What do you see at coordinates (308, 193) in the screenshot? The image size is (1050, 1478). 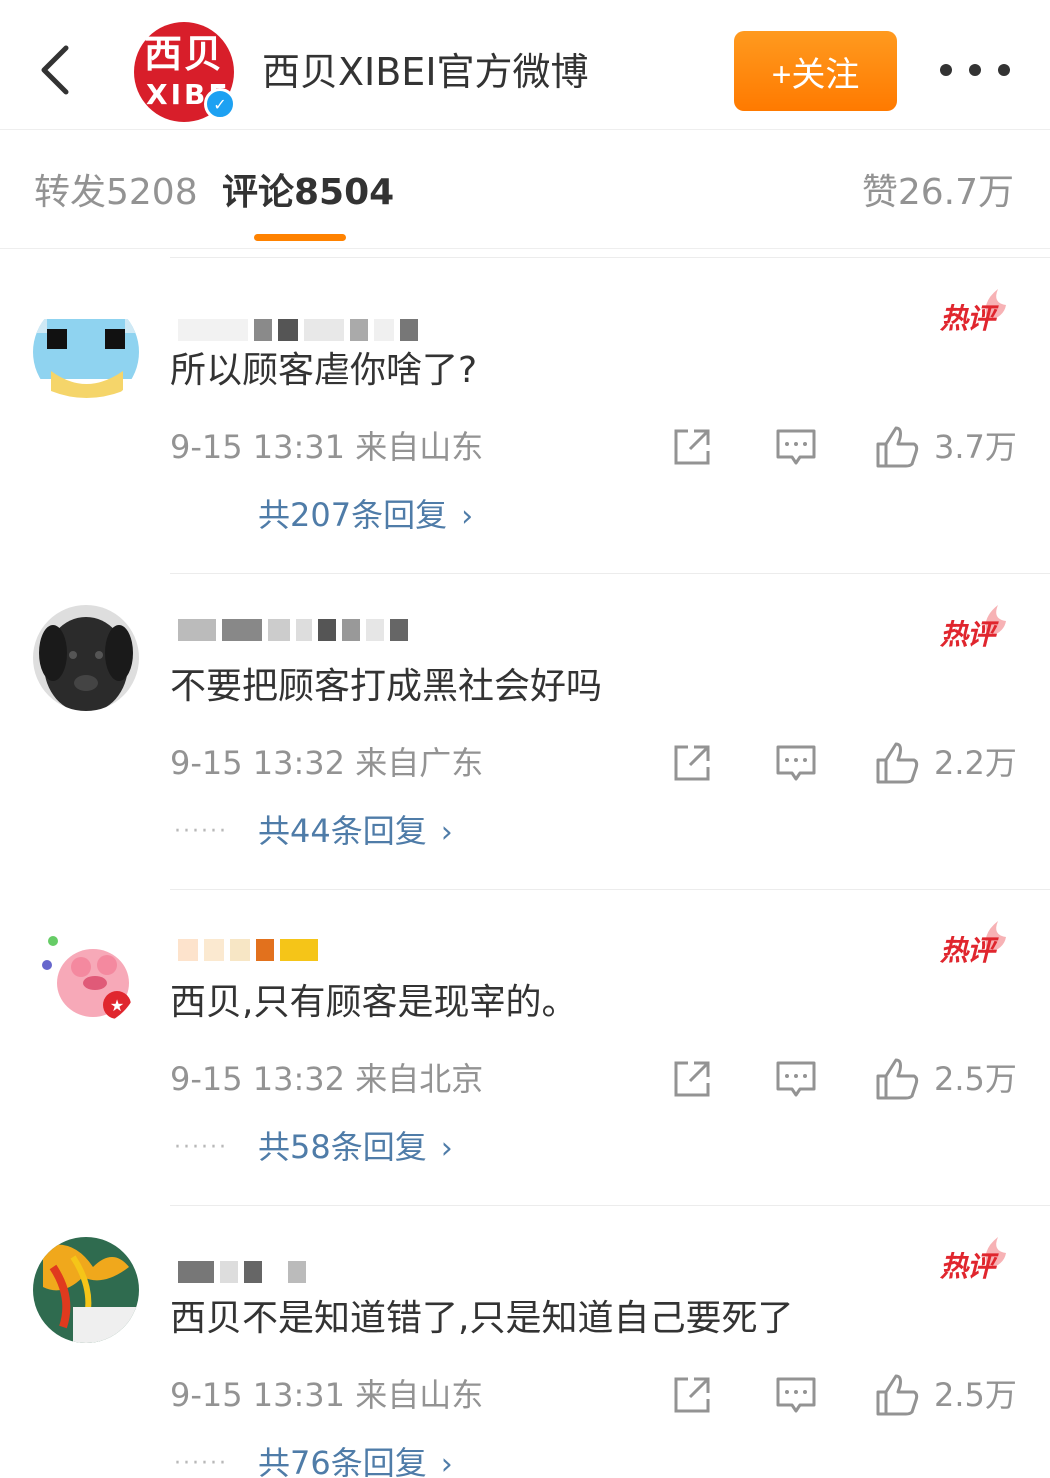 I see `tab-comment: 评论8504` at bounding box center [308, 193].